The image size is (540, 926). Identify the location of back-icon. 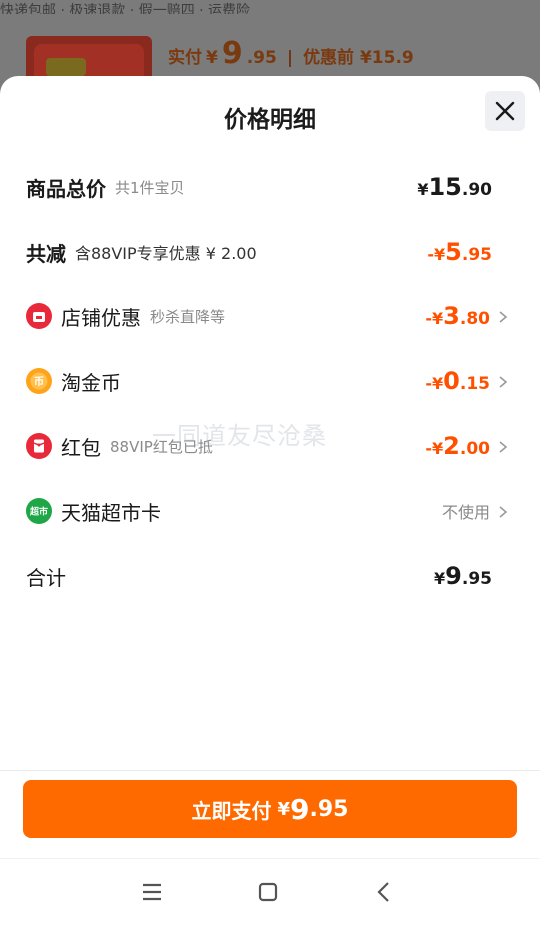
(383, 892).